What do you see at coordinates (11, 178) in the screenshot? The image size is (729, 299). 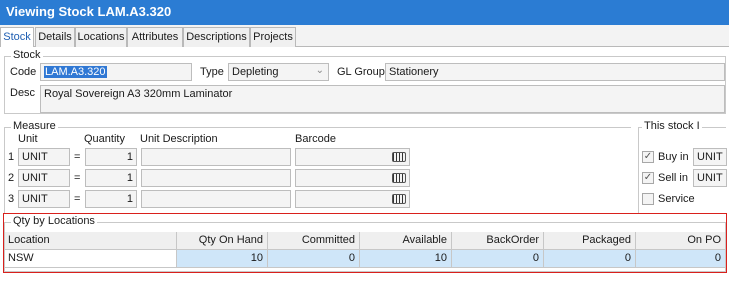 I see `measure-row-index: 2` at bounding box center [11, 178].